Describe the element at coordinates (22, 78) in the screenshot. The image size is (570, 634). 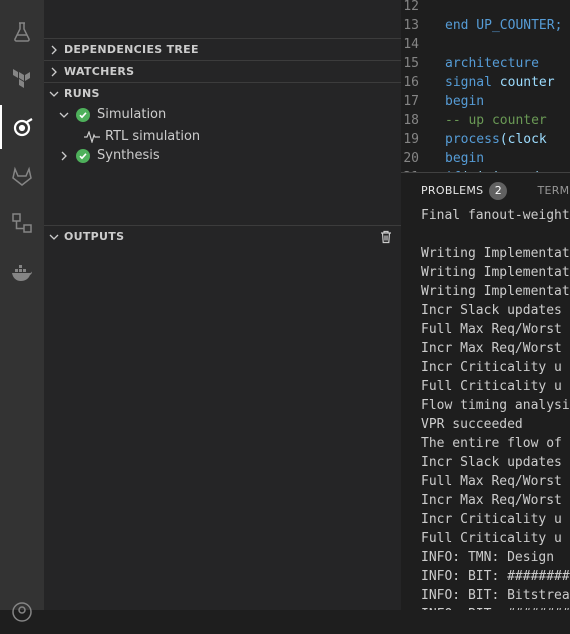
I see `terraform-icon` at that location.